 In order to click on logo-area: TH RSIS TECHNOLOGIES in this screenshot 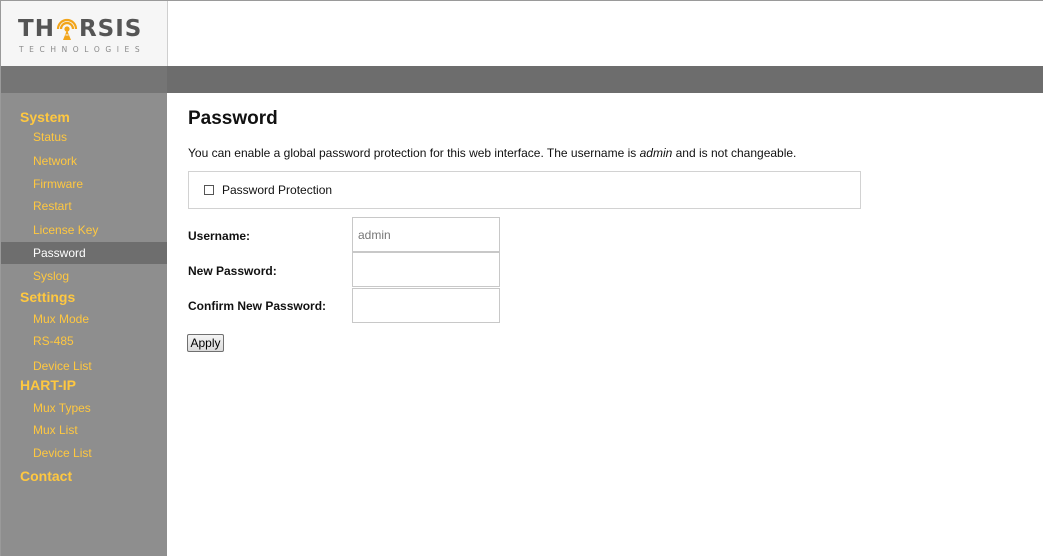, I will do `click(84, 33)`.